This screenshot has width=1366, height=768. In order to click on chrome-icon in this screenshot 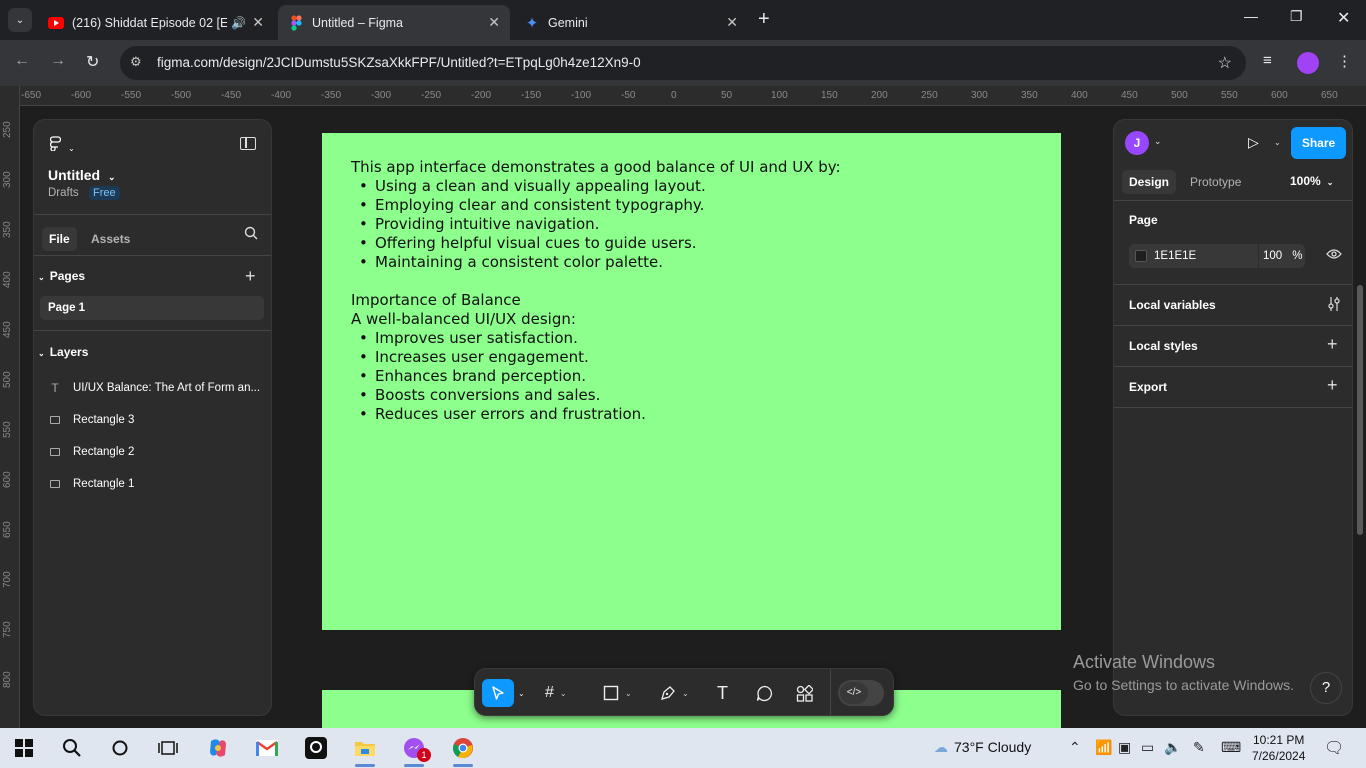, I will do `click(463, 751)`.